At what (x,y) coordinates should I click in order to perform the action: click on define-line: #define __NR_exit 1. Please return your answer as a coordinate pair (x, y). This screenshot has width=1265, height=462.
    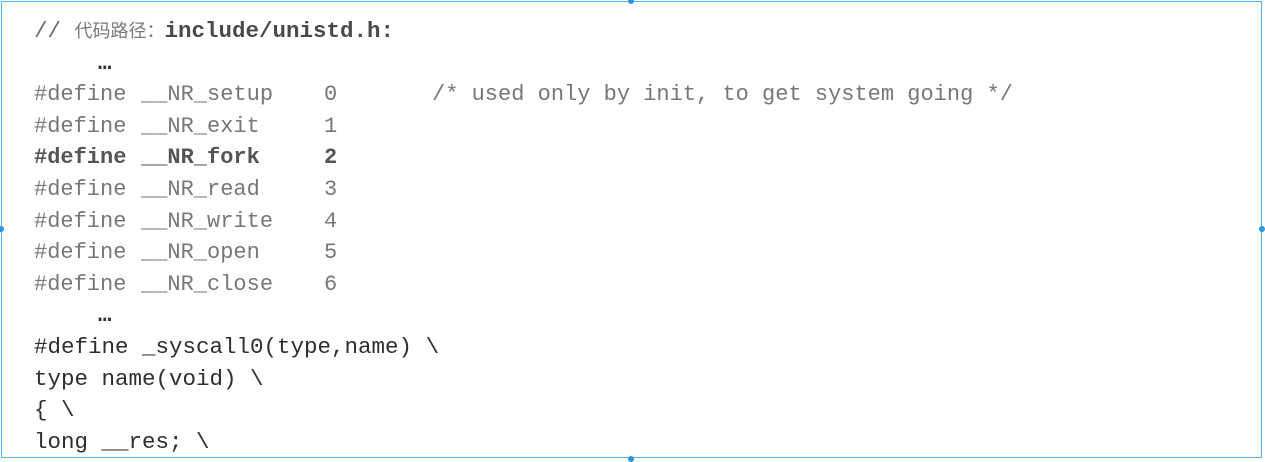
    Looking at the image, I should click on (523, 127).